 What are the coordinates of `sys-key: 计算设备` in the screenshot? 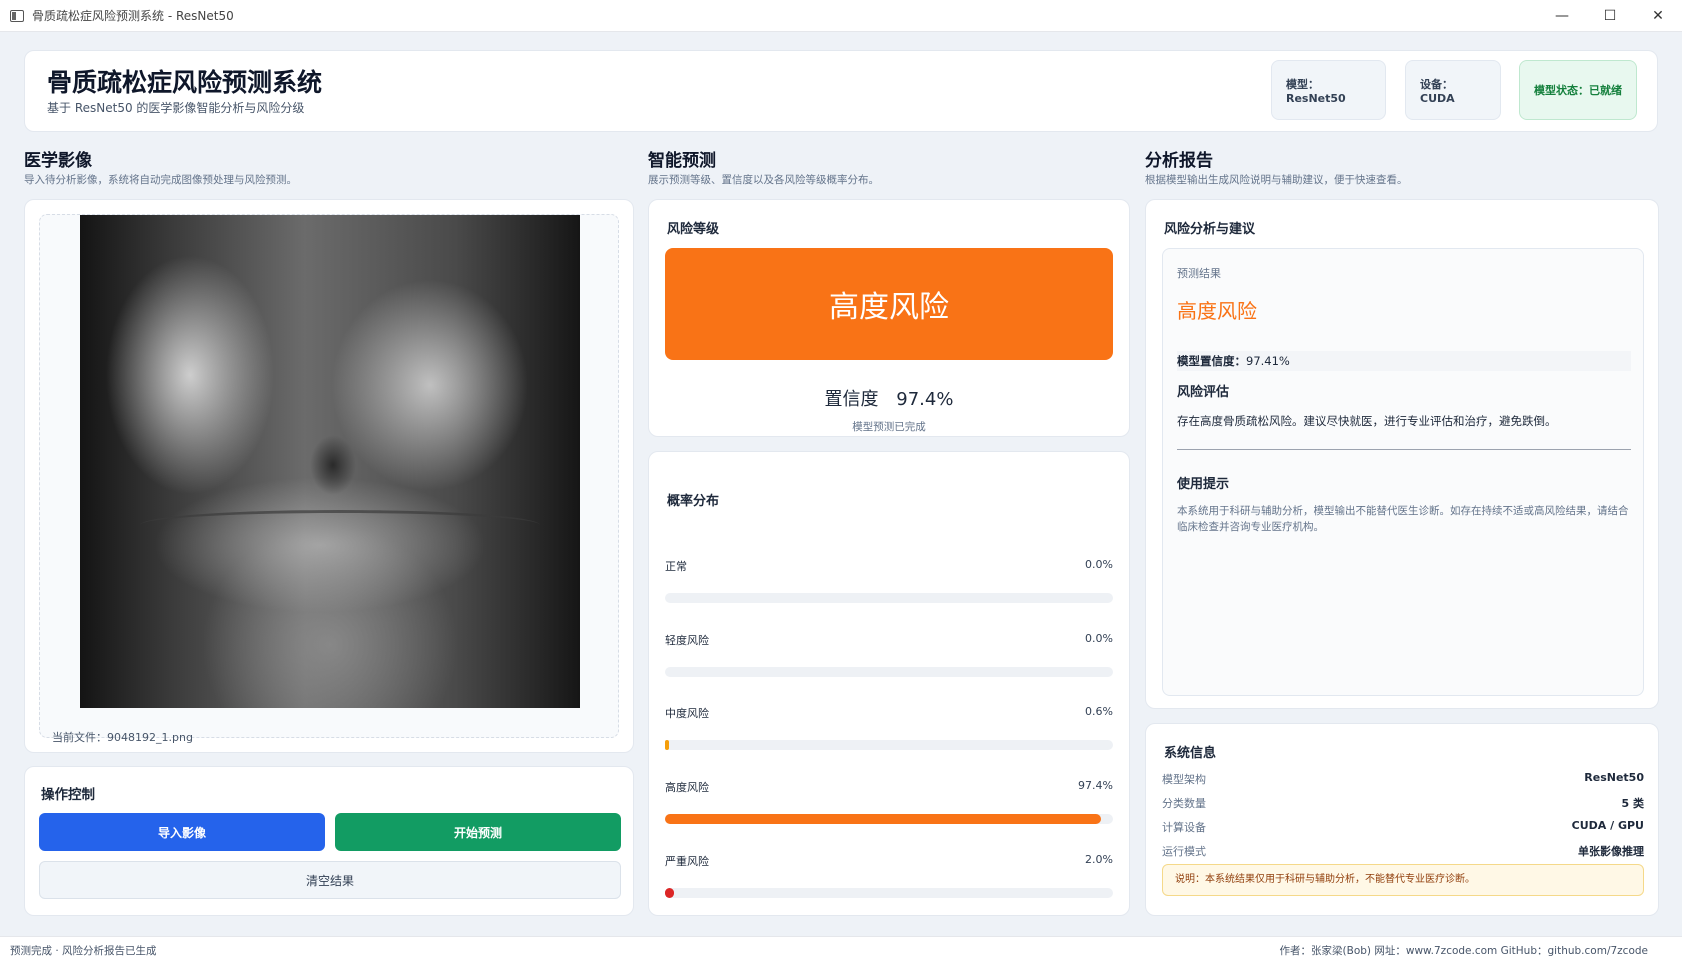 It's located at (1184, 827).